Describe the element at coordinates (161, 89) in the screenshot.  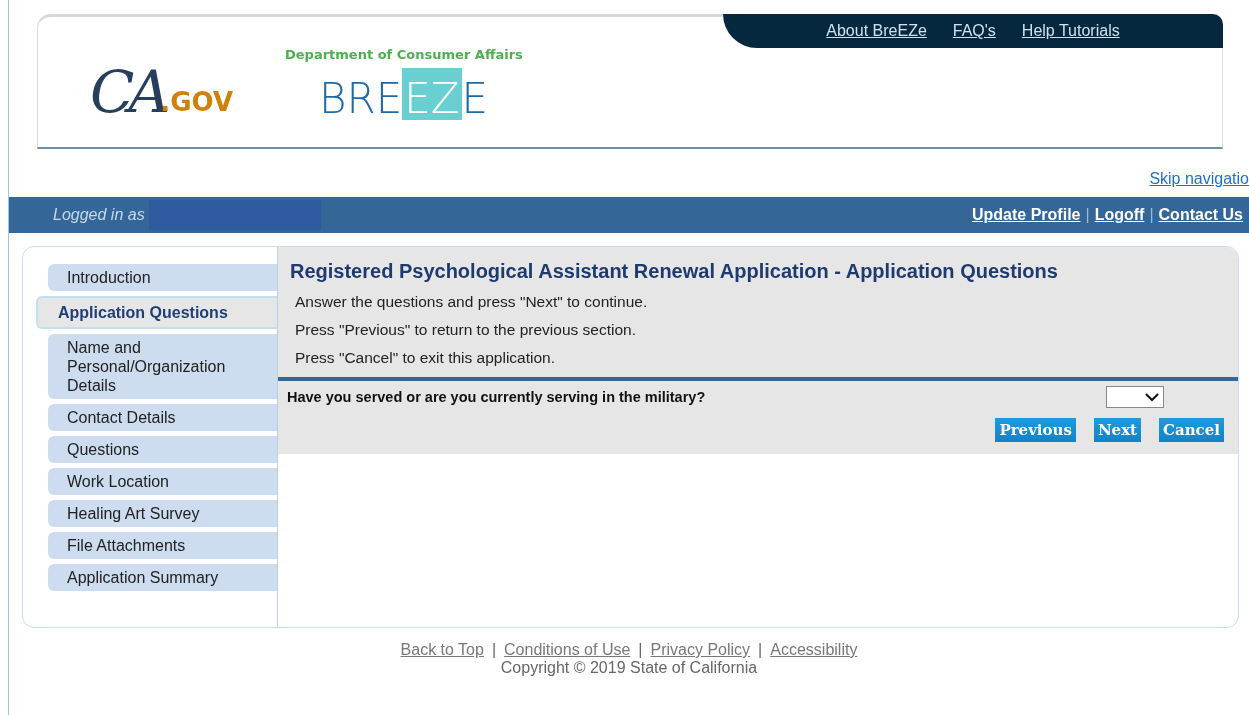
I see `ca-gov-logo: CA.GOV` at that location.